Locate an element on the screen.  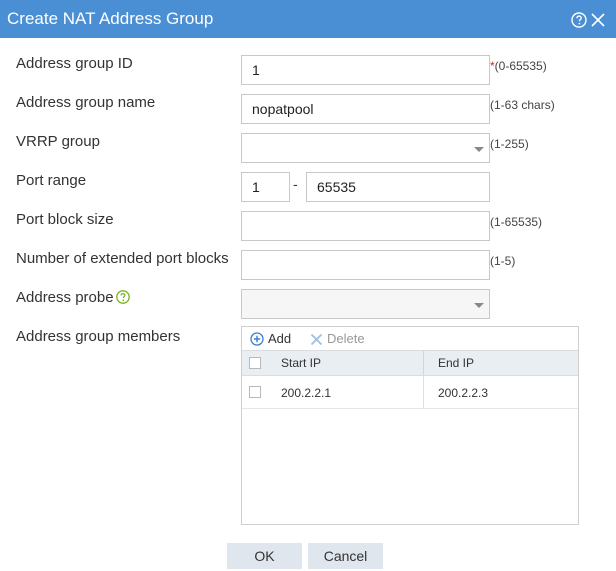
group-id-hint: *(0-65535) is located at coordinates (518, 66).